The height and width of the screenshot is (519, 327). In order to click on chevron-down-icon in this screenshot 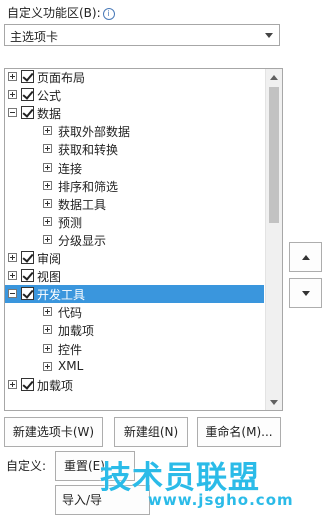, I will do `click(269, 35)`.